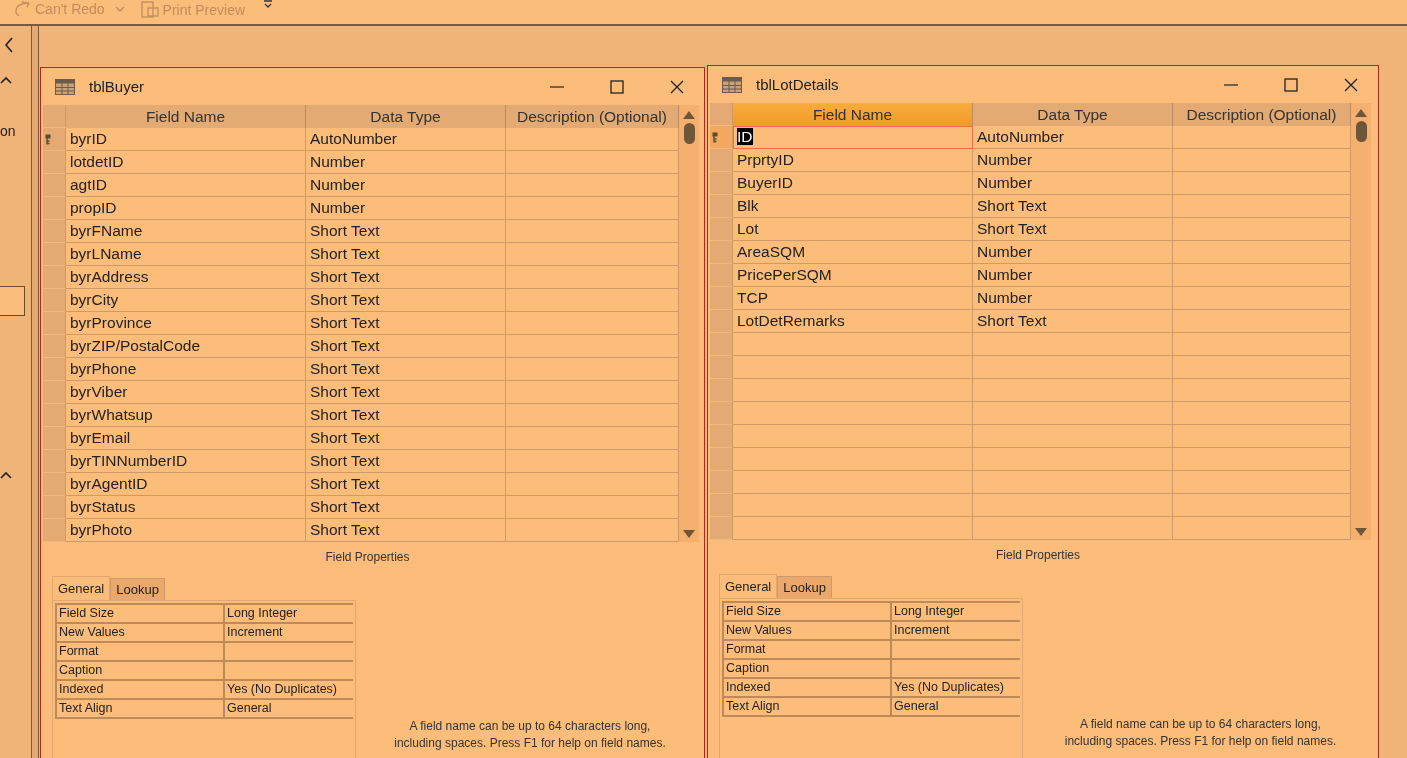 The image size is (1407, 758). What do you see at coordinates (853, 275) in the screenshot?
I see `field-name-cell: PricePerSQM` at bounding box center [853, 275].